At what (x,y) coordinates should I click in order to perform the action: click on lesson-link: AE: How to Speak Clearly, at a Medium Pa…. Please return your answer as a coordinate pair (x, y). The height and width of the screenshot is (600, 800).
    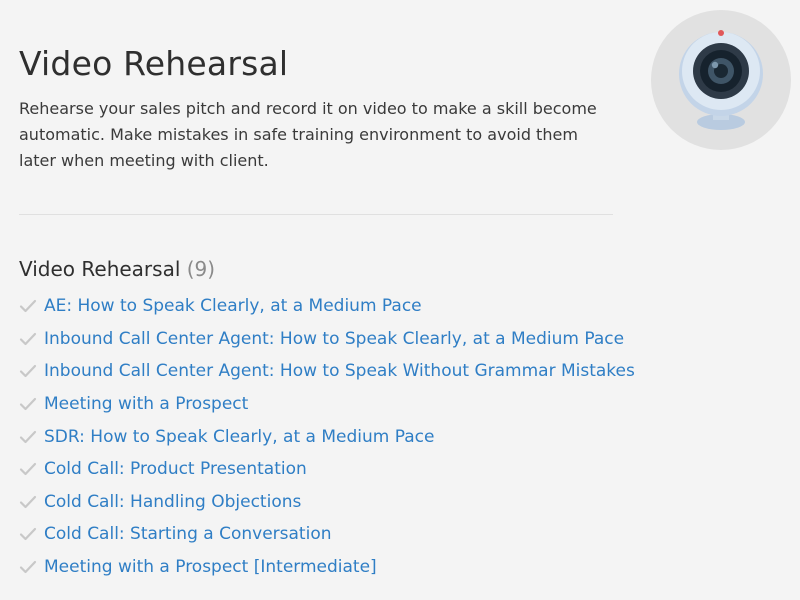
    Looking at the image, I should click on (233, 306).